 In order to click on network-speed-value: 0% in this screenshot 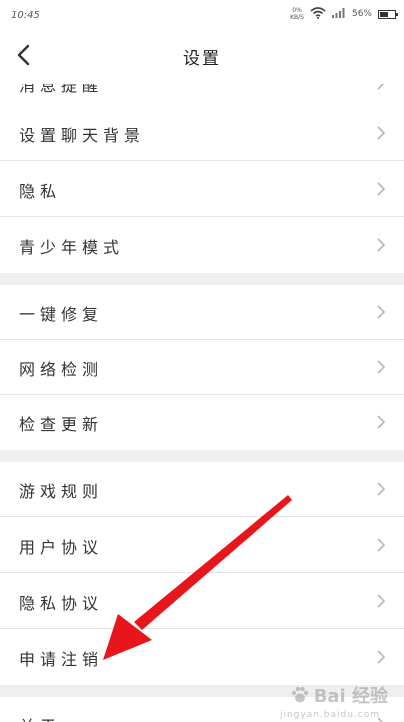, I will do `click(297, 10)`.